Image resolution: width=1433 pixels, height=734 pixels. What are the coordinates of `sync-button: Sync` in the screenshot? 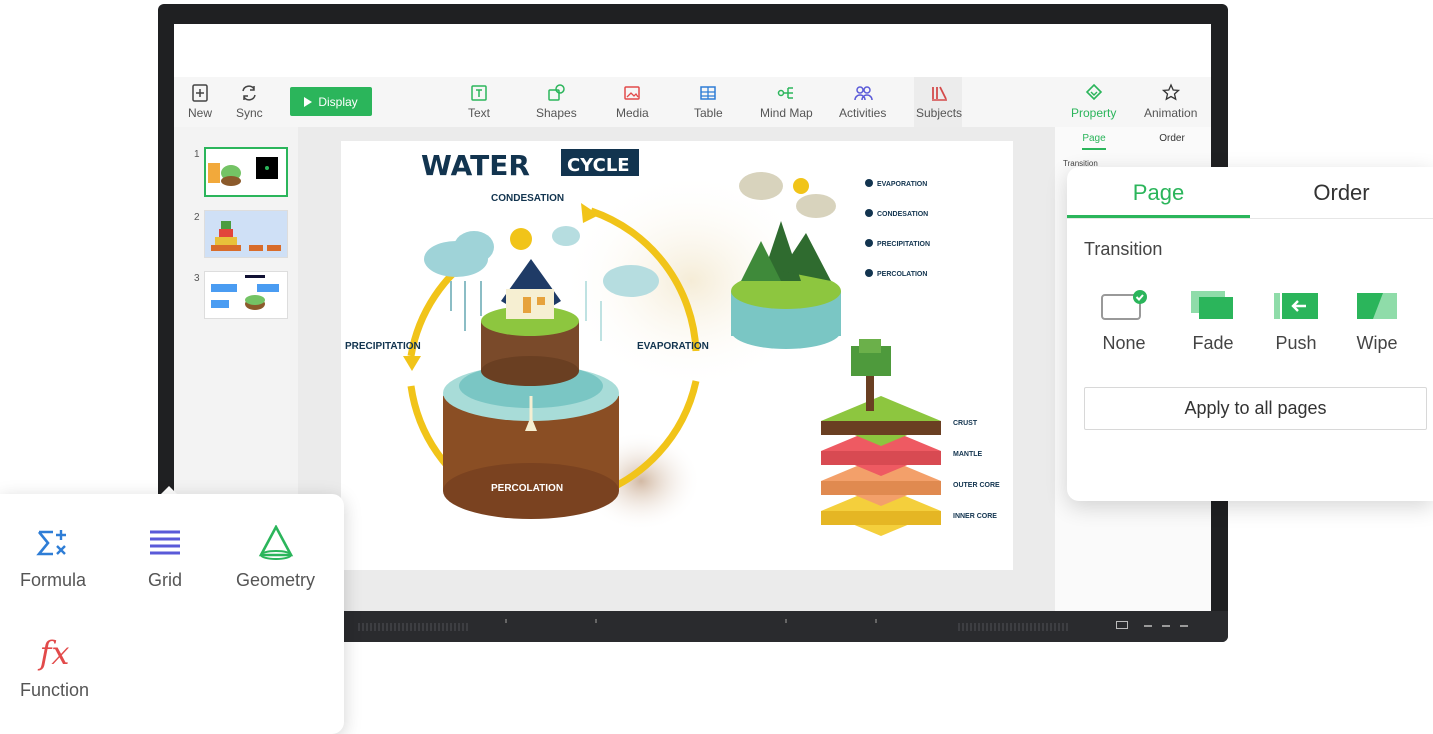 It's located at (249, 101).